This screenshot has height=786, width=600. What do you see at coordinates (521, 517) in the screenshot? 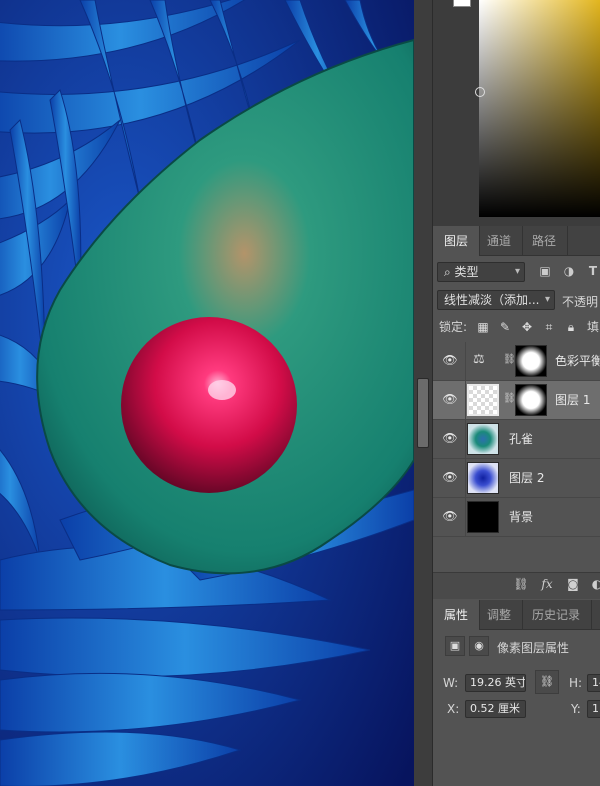
I see `layer-name: 背景` at bounding box center [521, 517].